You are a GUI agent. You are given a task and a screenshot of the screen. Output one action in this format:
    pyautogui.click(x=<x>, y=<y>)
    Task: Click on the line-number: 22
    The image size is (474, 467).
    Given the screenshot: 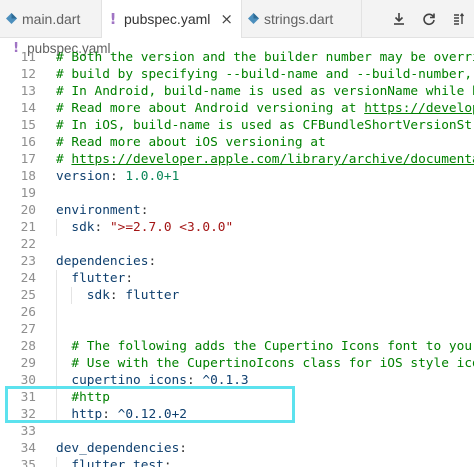 What is the action you would take?
    pyautogui.click(x=28, y=244)
    